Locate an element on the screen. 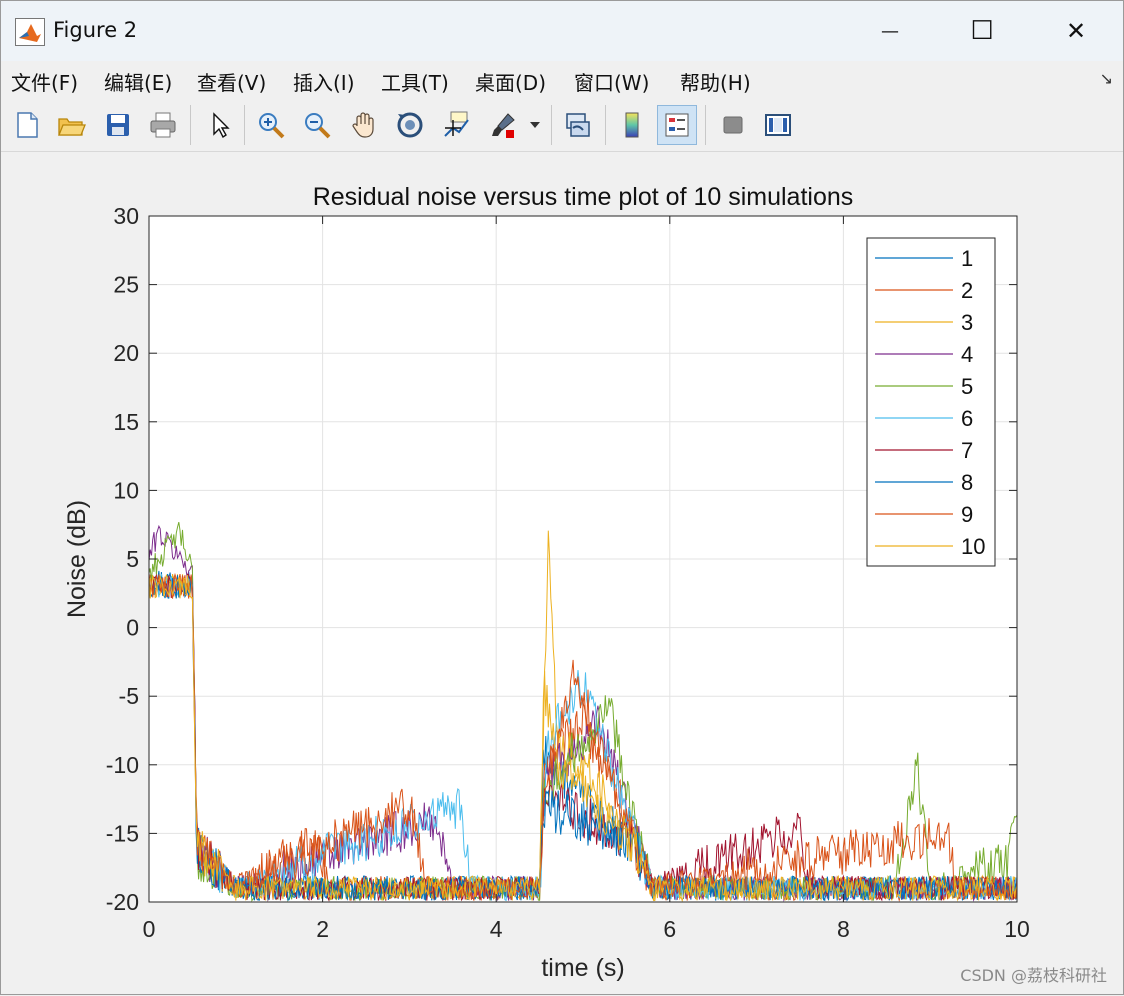  data-cursor-button is located at coordinates (456, 125).